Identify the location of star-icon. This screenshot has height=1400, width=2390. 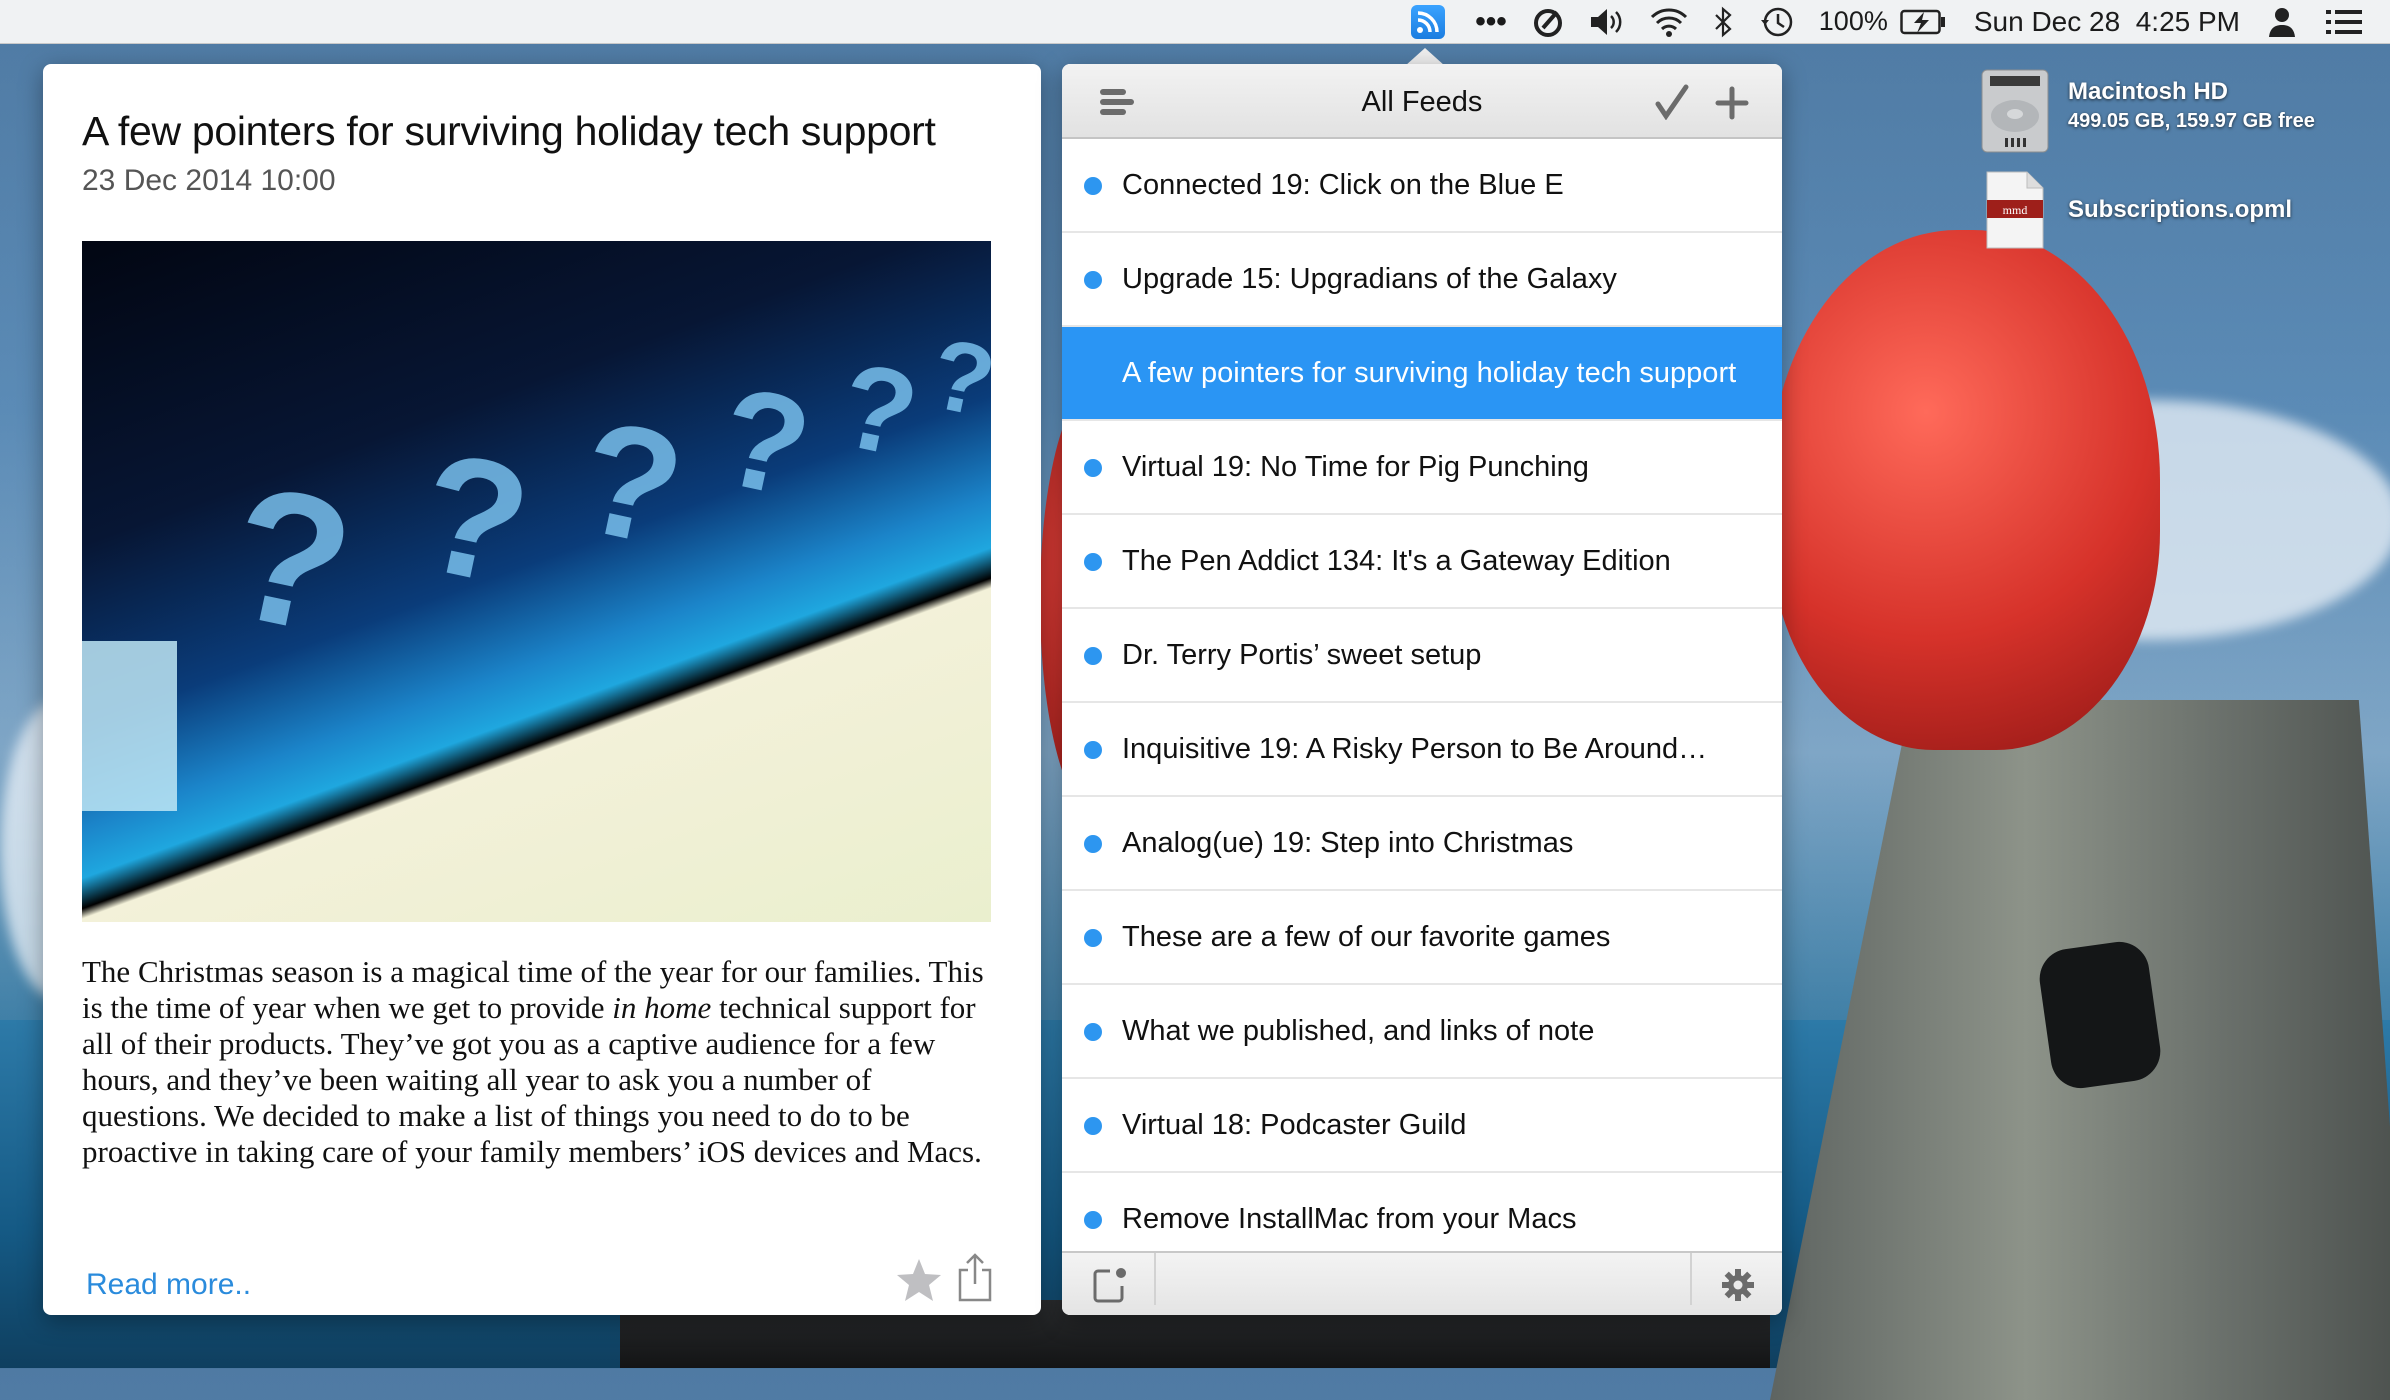
(919, 1280).